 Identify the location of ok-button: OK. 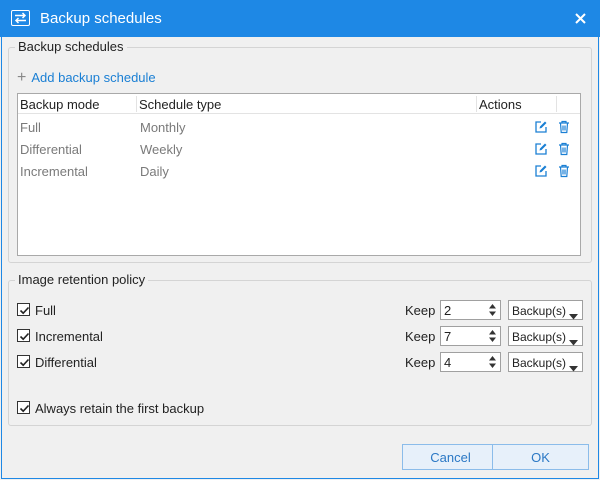
(540, 457).